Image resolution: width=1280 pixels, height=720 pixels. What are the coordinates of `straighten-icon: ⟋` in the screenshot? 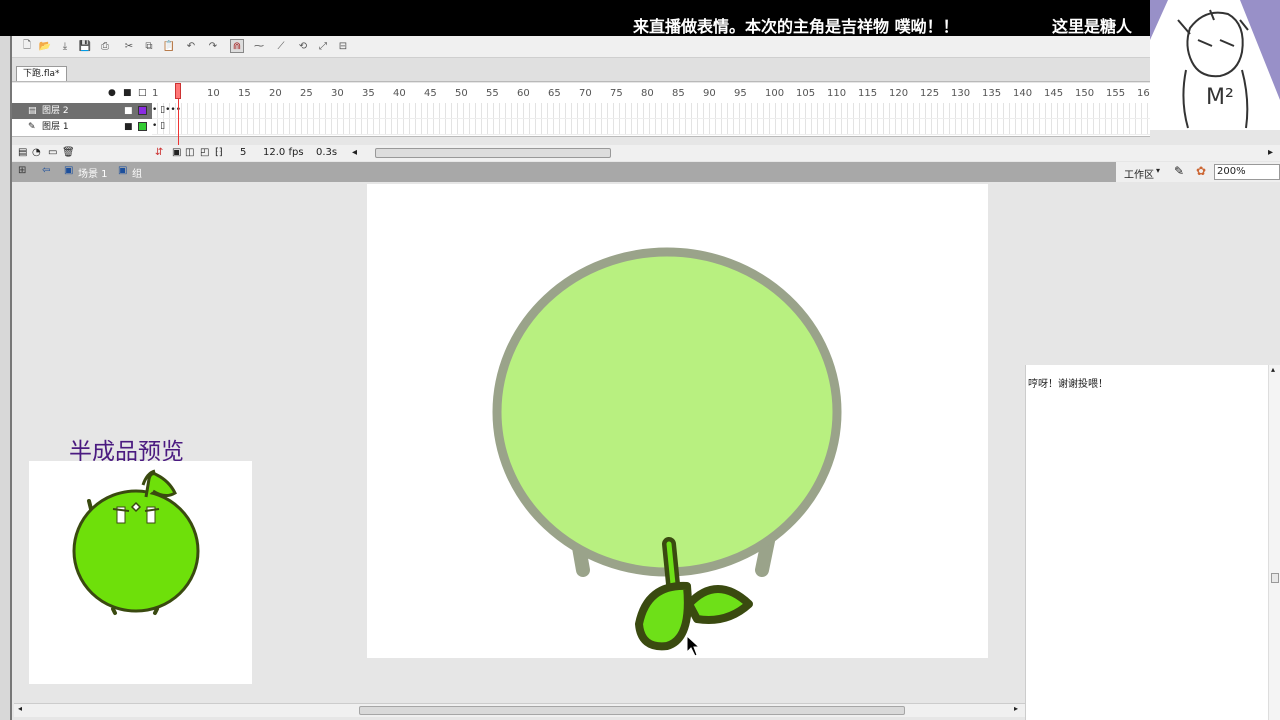 It's located at (281, 46).